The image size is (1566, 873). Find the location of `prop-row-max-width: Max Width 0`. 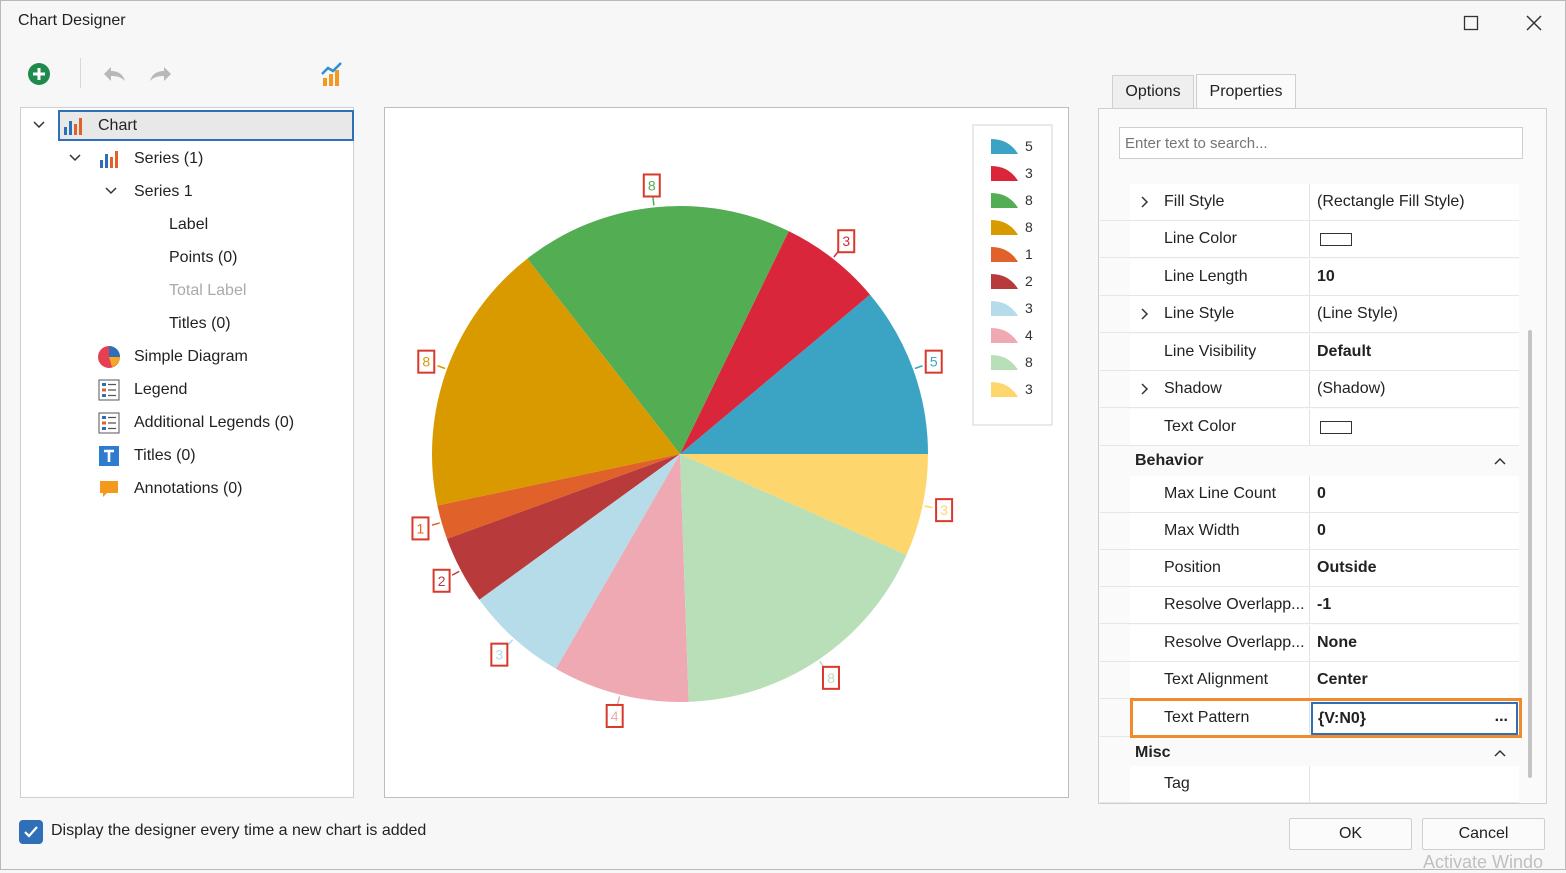

prop-row-max-width: Max Width 0 is located at coordinates (1309, 531).